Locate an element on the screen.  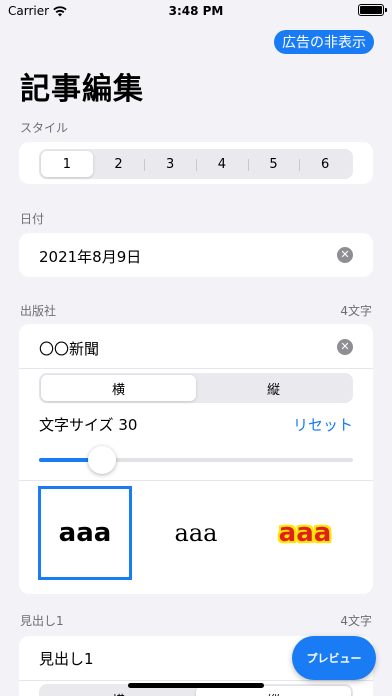
publisher-char-count: 4文字 is located at coordinates (356, 311).